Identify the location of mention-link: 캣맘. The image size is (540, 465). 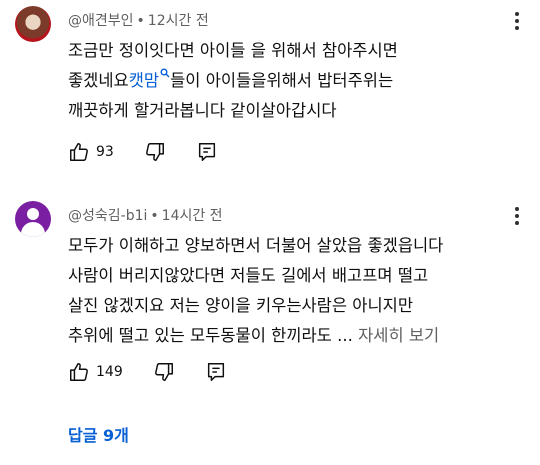
(149, 79).